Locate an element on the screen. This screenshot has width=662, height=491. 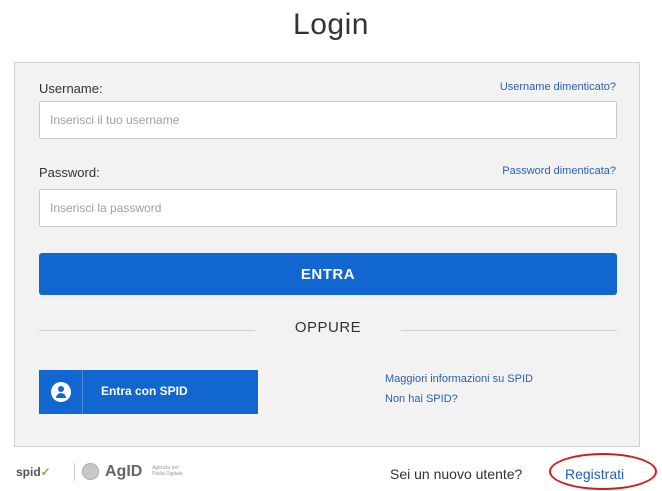
divider-line-right is located at coordinates (509, 330).